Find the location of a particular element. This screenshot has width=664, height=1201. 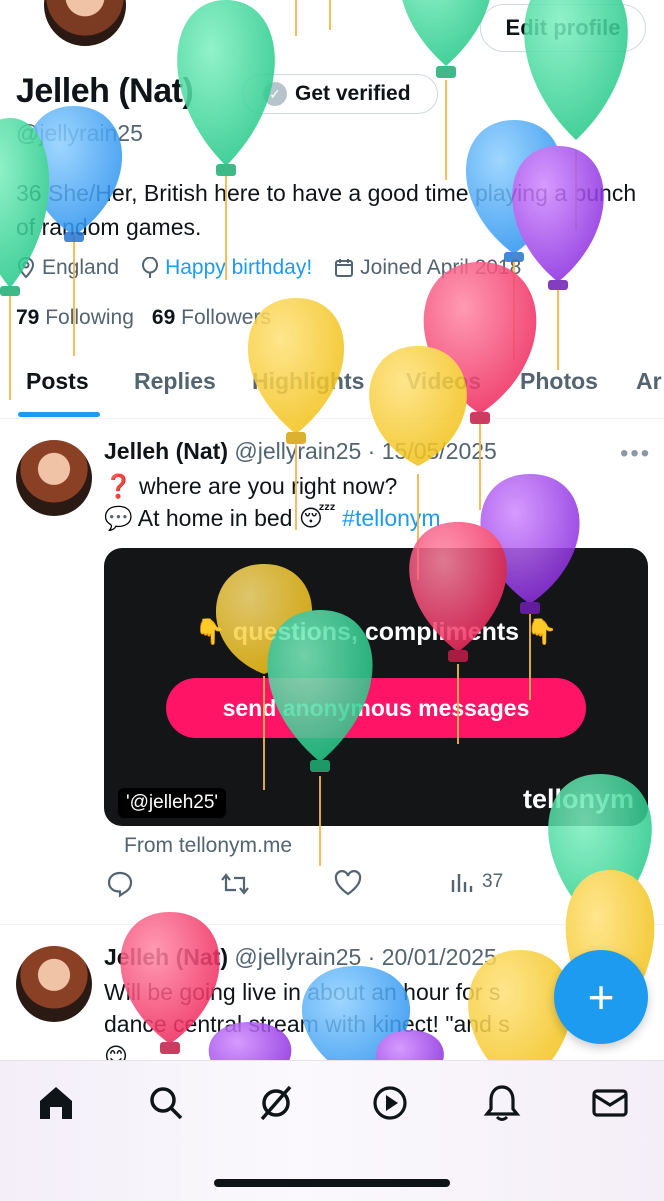

following-link: 79 Following is located at coordinates (75, 318).